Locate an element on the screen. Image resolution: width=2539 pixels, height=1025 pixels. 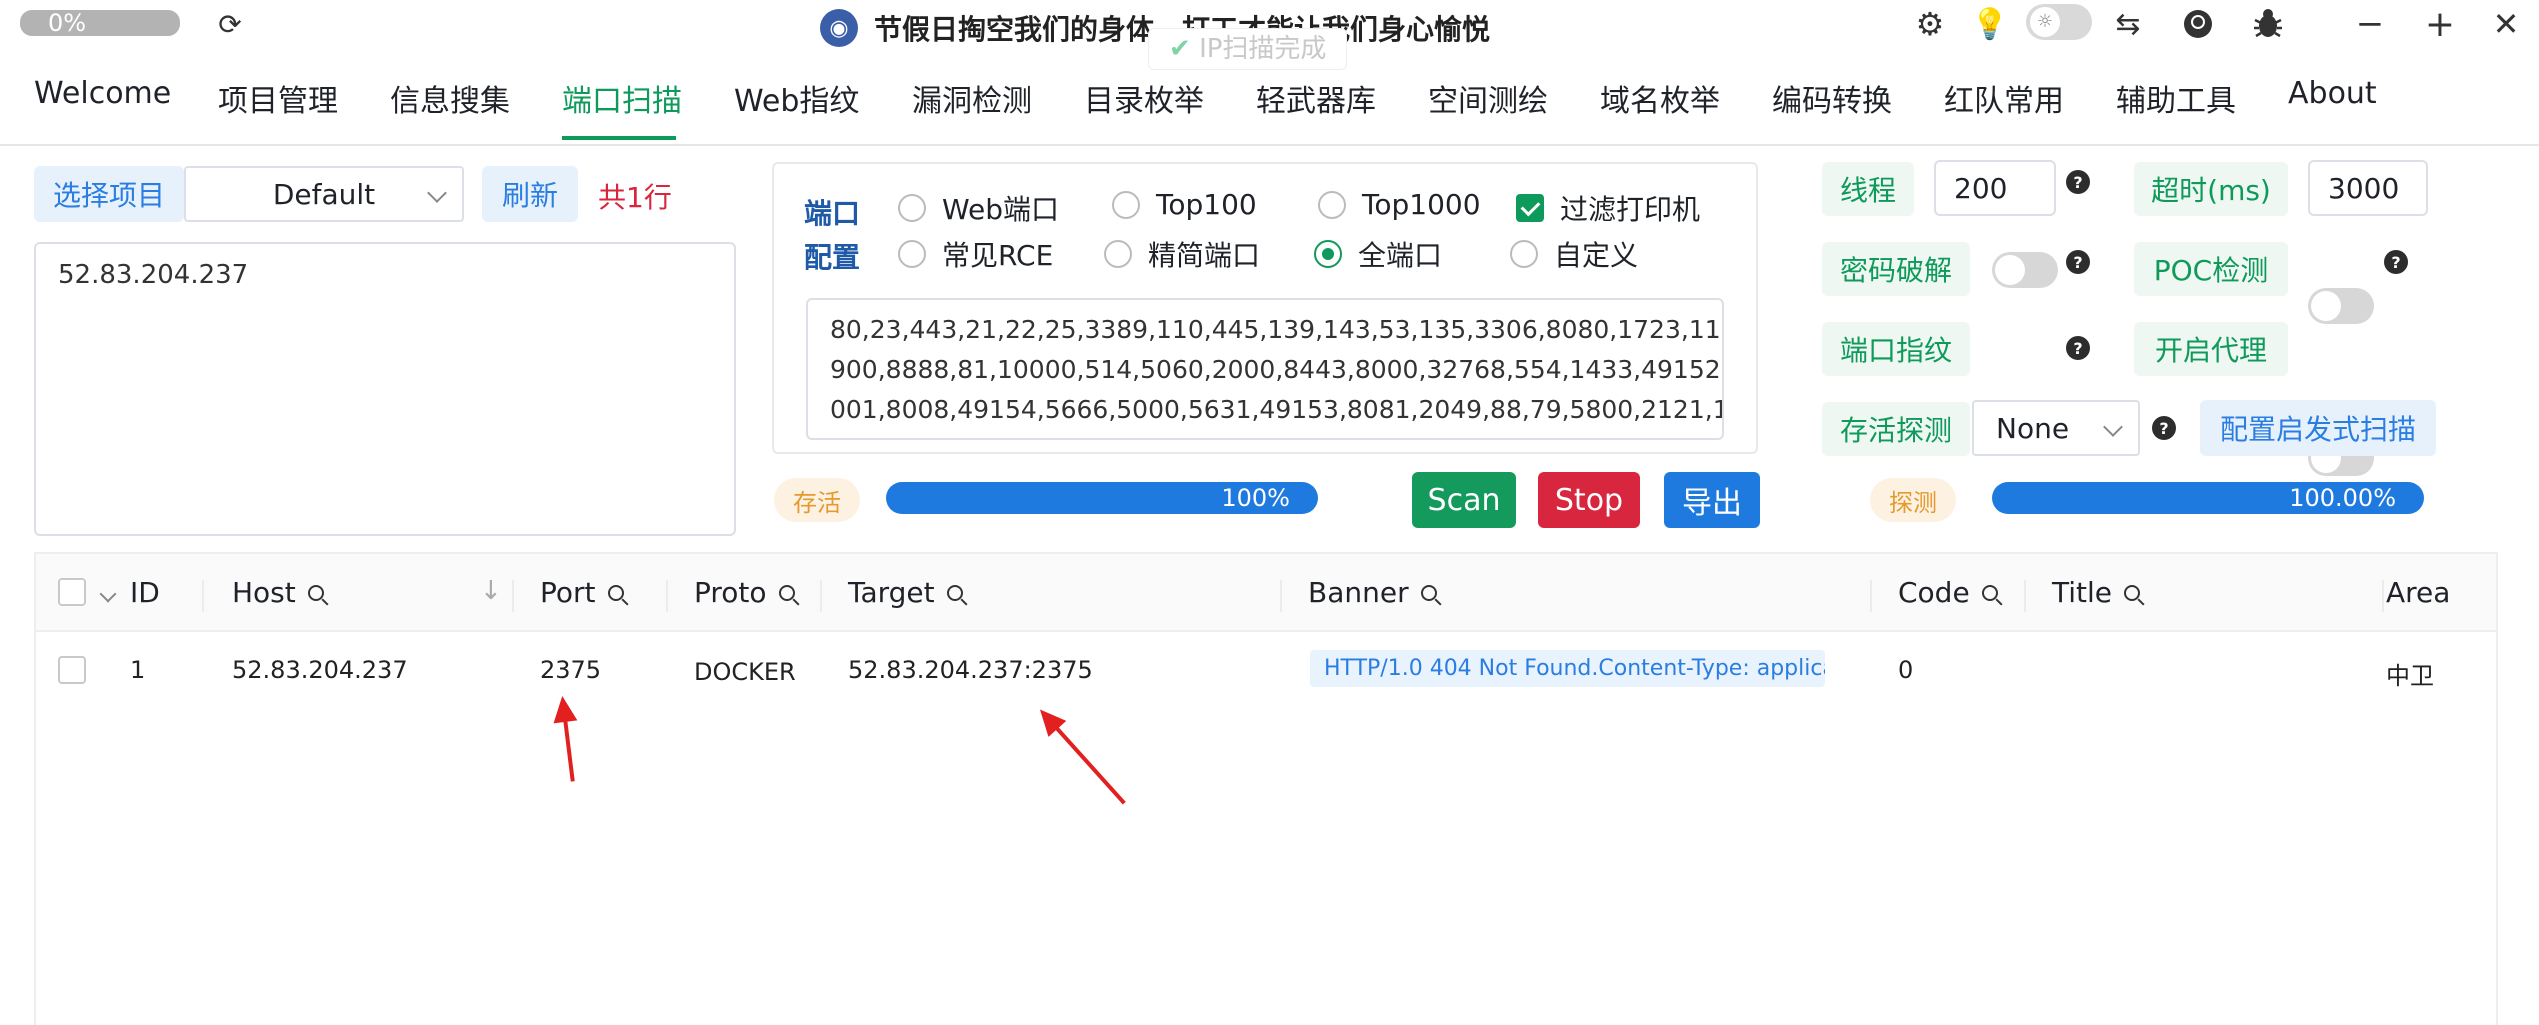
column-area-label: Area is located at coordinates (2418, 592).